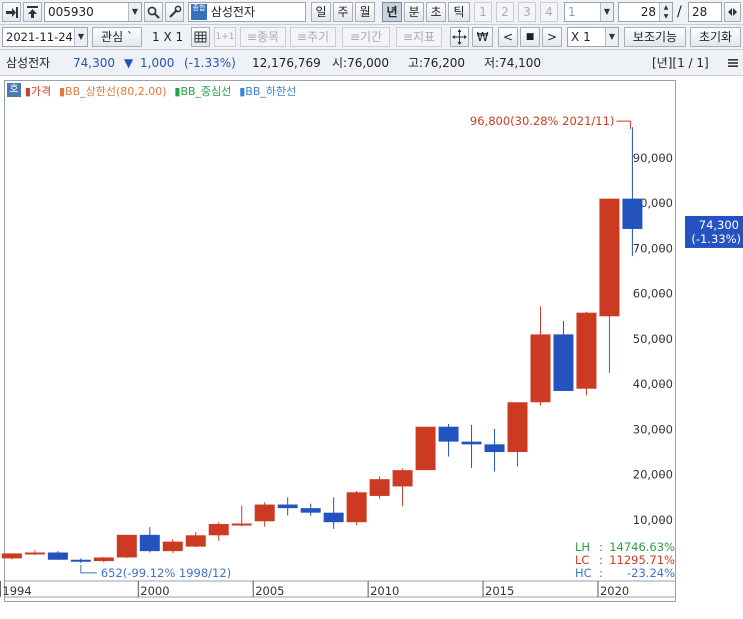  Describe the element at coordinates (269, 591) in the screenshot. I see `x-tick-label: 2005` at that location.